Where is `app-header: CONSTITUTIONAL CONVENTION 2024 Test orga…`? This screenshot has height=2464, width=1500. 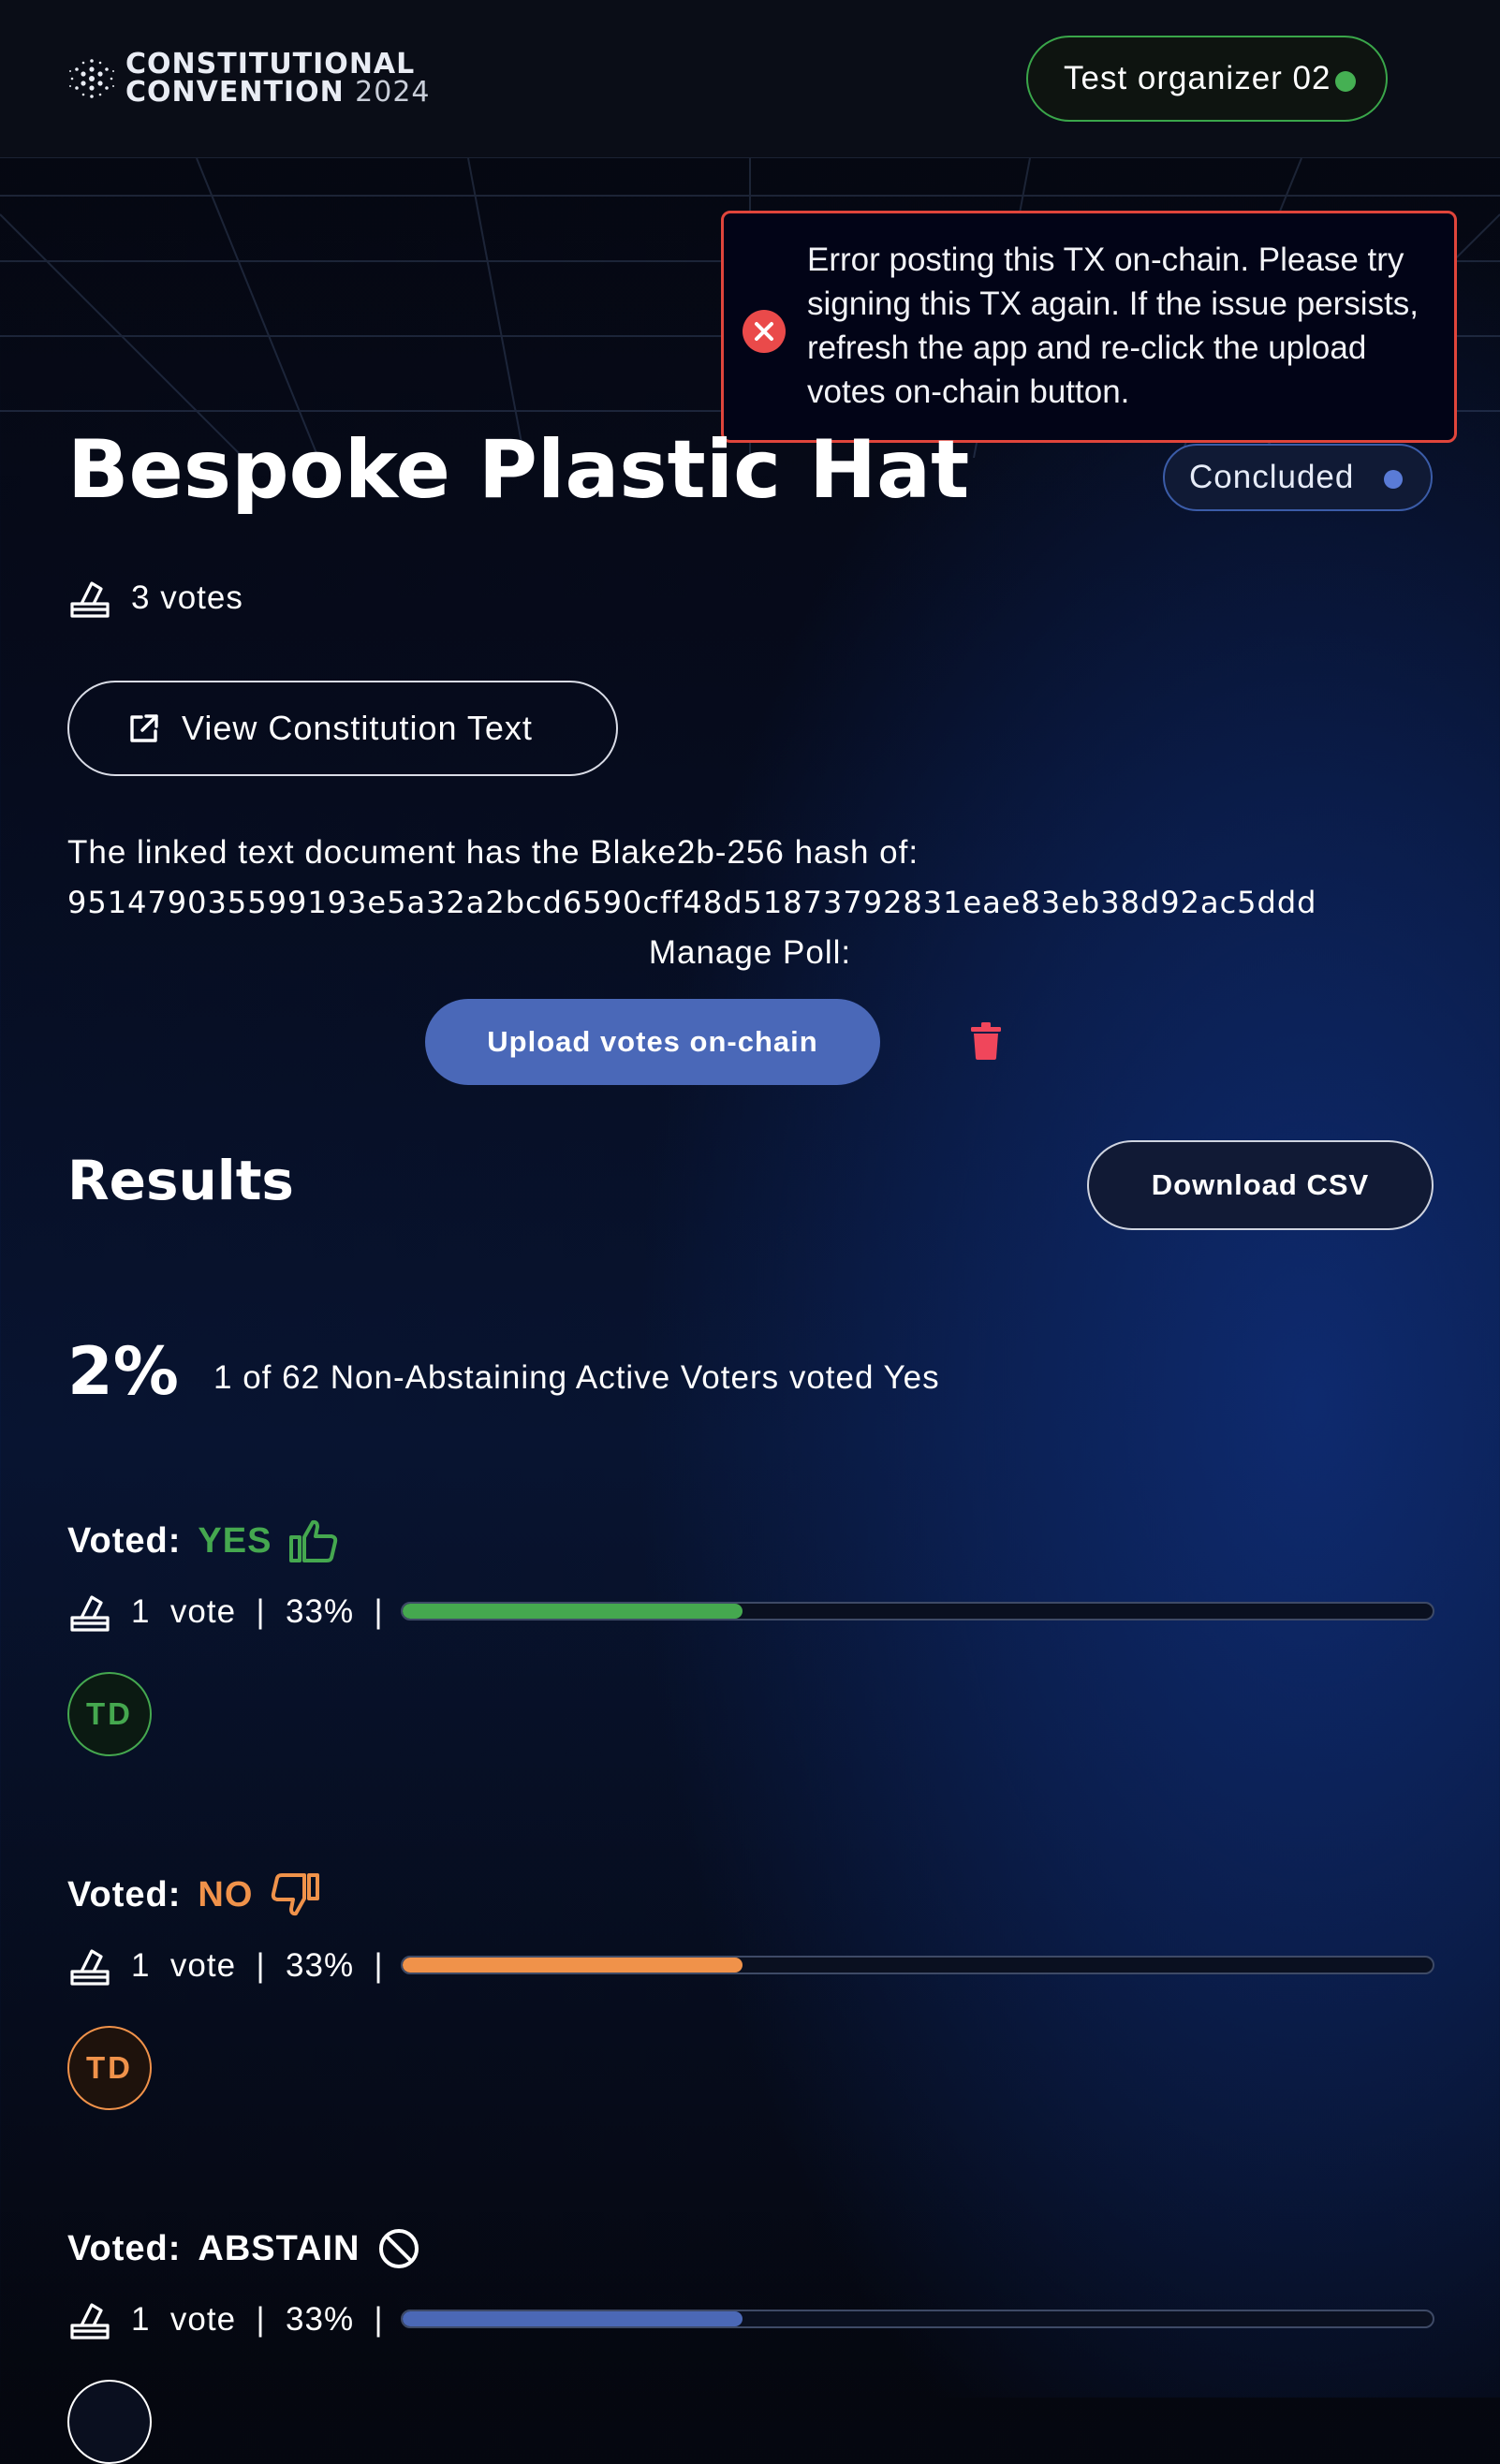
app-header: CONSTITUTIONAL CONVENTION 2024 Test orga… is located at coordinates (750, 79).